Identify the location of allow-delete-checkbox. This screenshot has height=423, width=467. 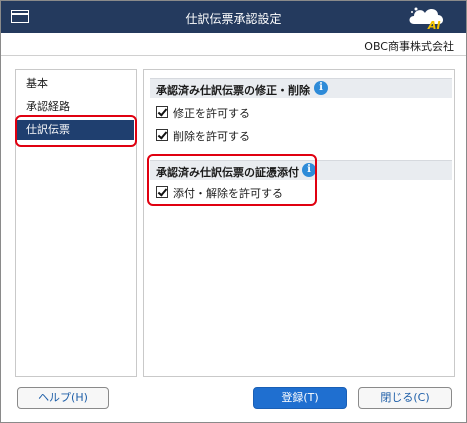
(162, 135).